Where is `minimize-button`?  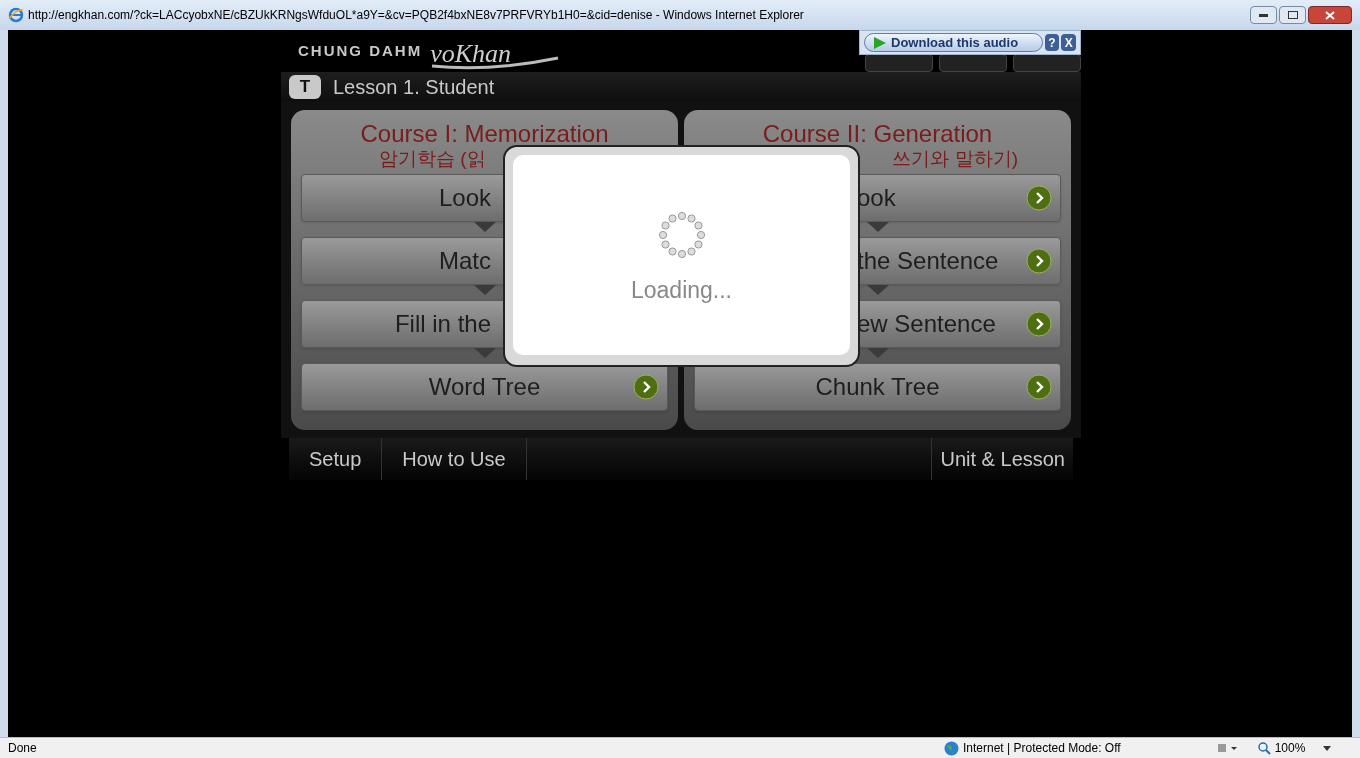
minimize-button is located at coordinates (1263, 15).